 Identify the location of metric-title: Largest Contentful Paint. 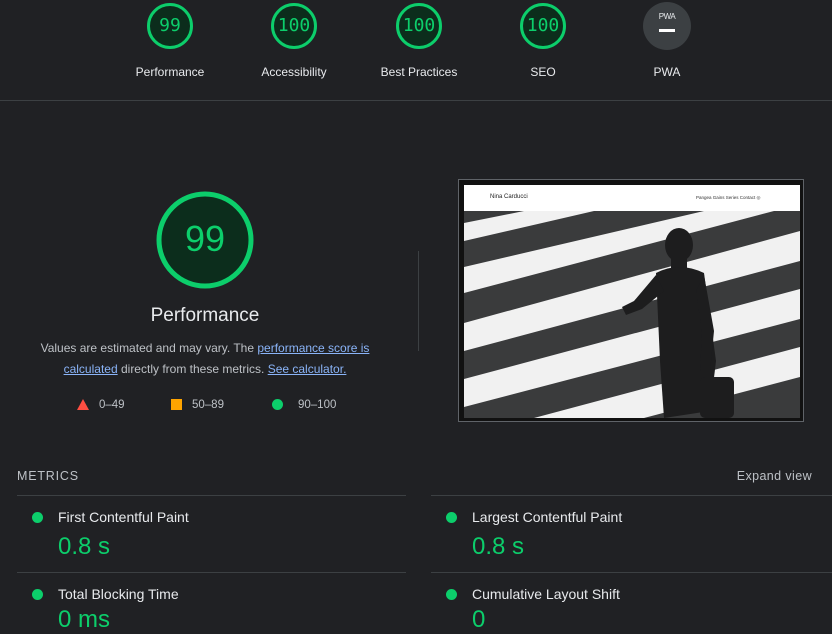
(547, 517).